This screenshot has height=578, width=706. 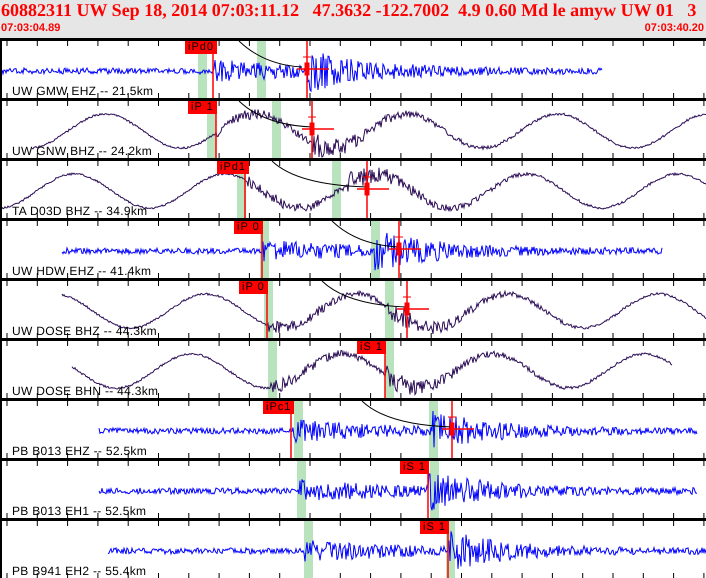 What do you see at coordinates (233, 167) in the screenshot?
I see `pick-label: iPd1` at bounding box center [233, 167].